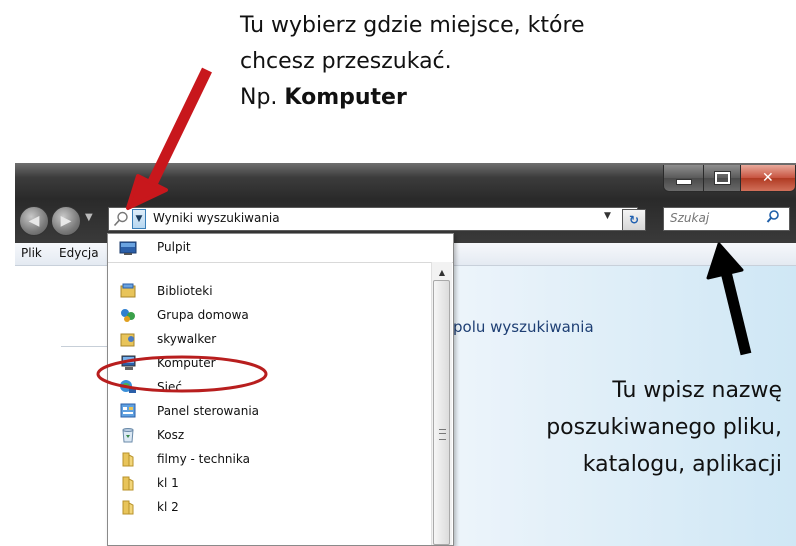  I want to click on minimize-icon, so click(683, 182).